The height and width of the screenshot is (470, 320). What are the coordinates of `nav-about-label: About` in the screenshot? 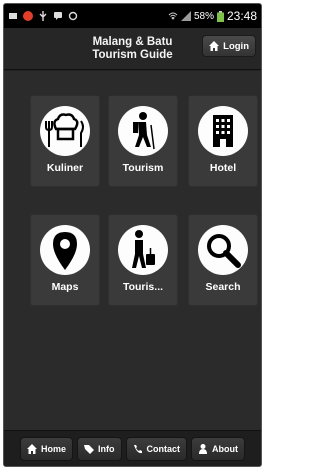 It's located at (225, 448).